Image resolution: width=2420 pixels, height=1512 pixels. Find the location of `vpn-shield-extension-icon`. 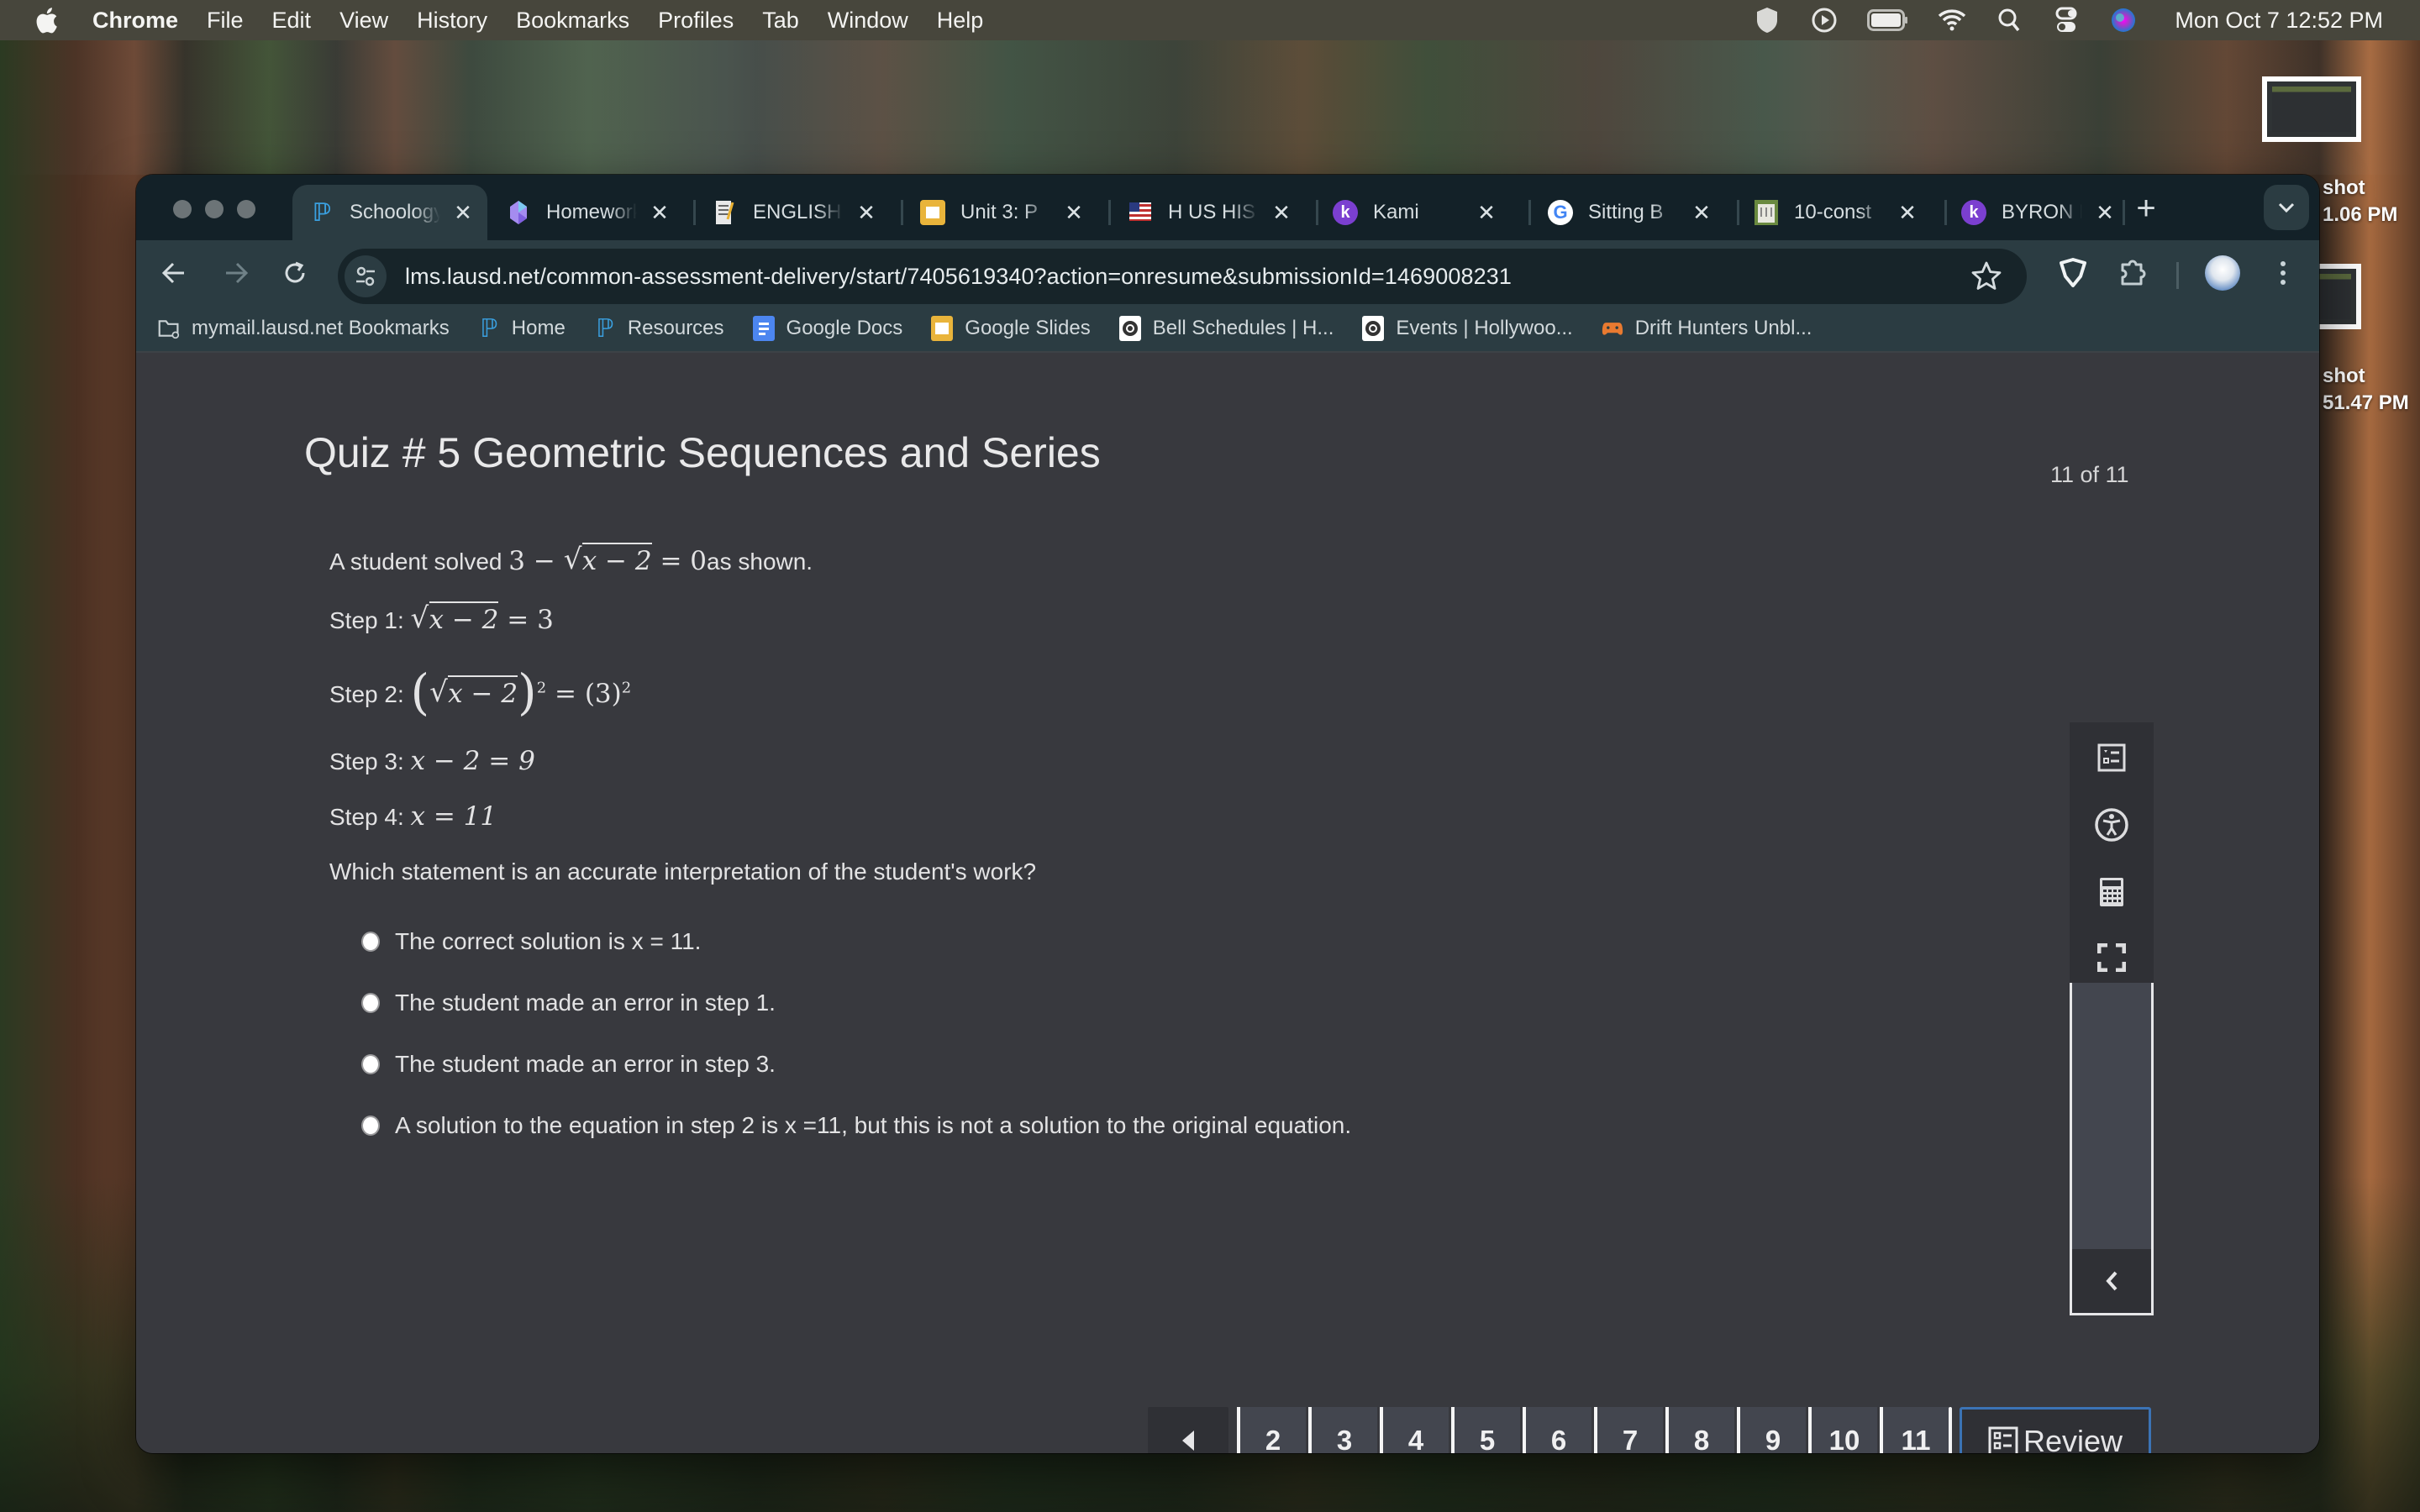

vpn-shield-extension-icon is located at coordinates (2073, 273).